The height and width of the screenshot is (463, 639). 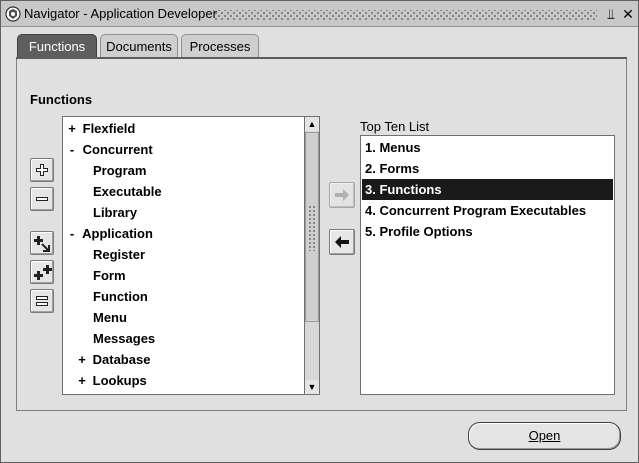 I want to click on arrow-right-icon, so click(x=342, y=195).